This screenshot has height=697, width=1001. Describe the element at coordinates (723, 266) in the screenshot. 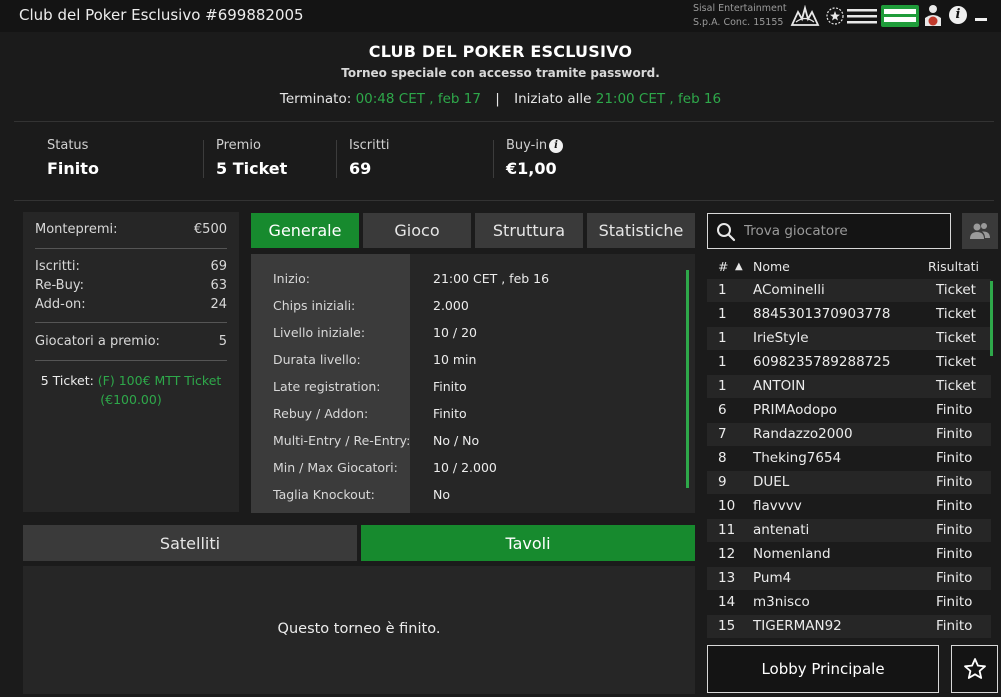

I see `rank-column-header: #` at that location.